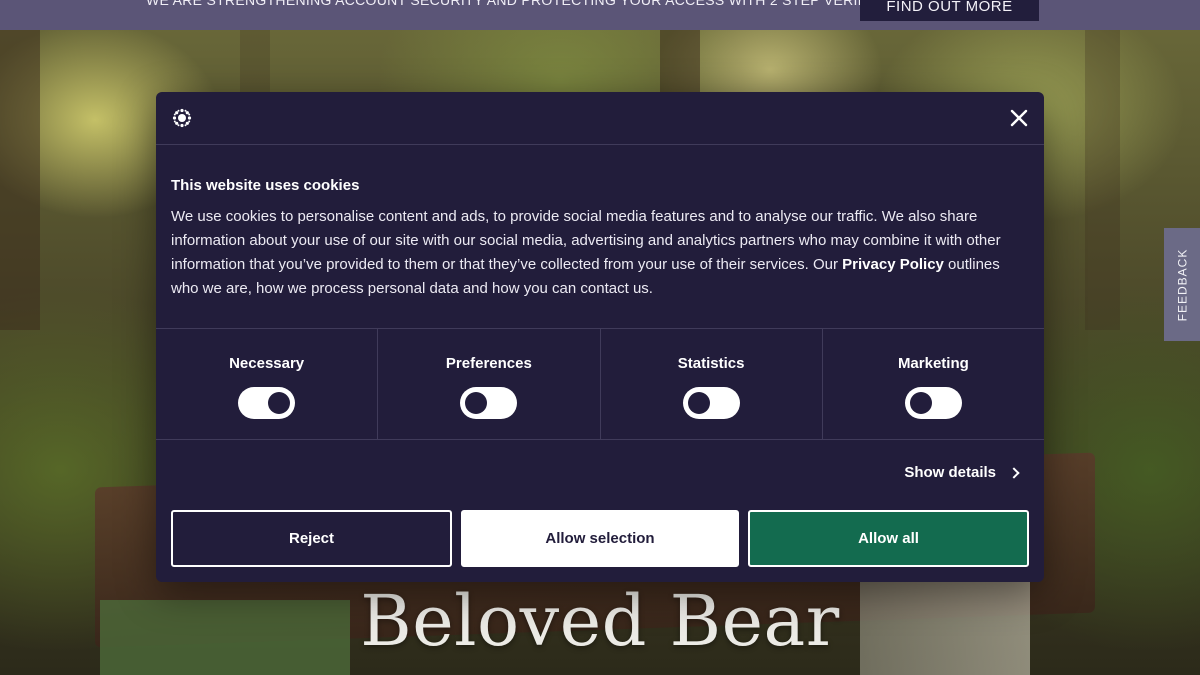 The image size is (1200, 675). Describe the element at coordinates (311, 538) in the screenshot. I see `reject-button: Reject` at that location.